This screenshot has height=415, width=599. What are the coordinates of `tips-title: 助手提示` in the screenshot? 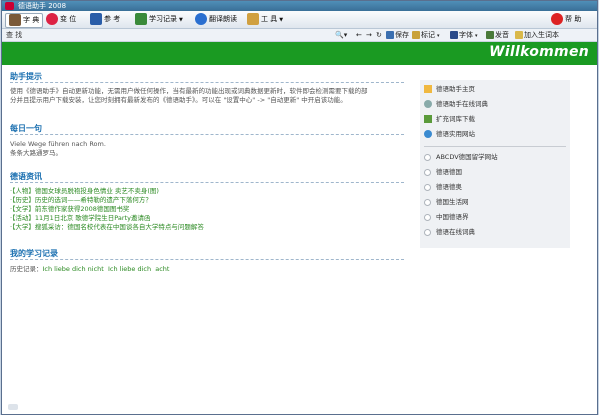 It's located at (26, 76).